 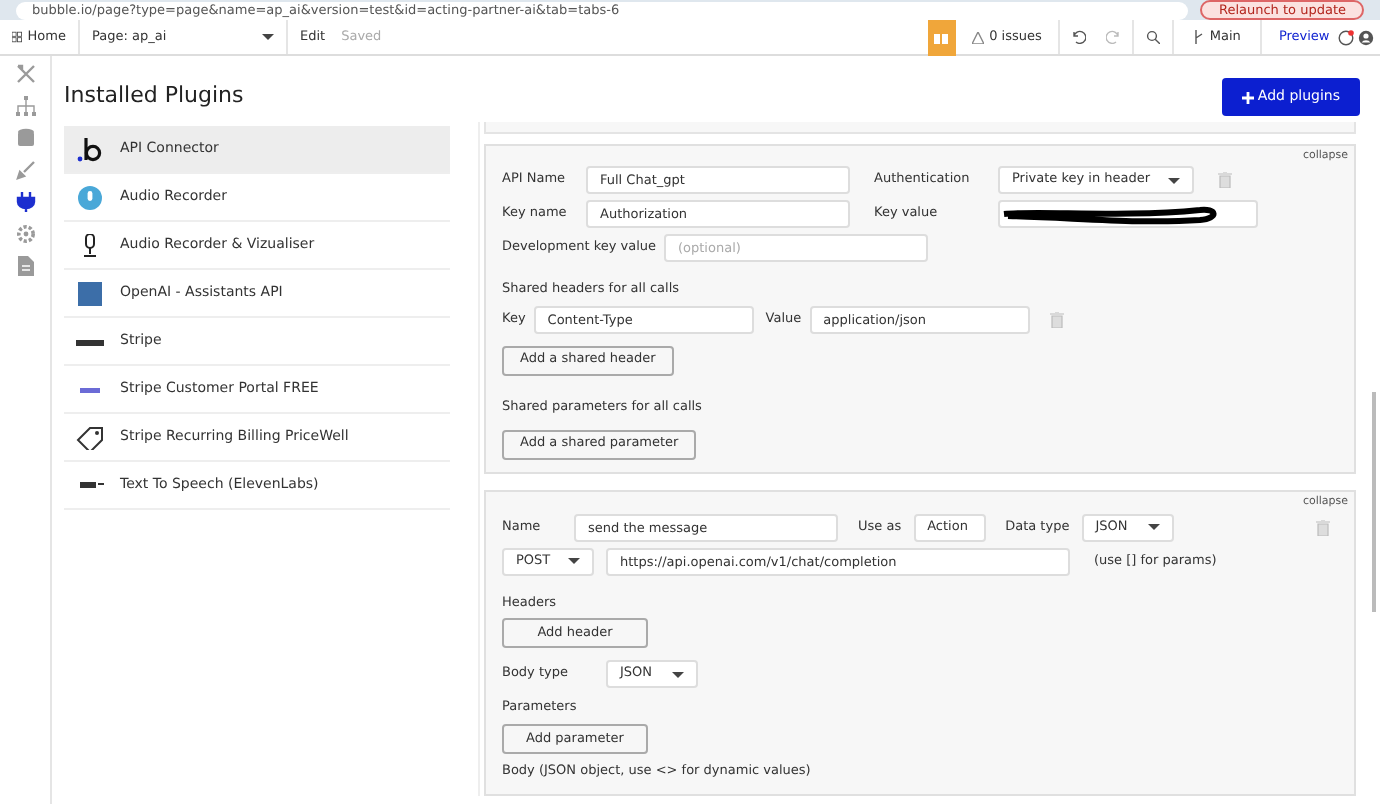 What do you see at coordinates (1198, 37) in the screenshot?
I see `branch-icon` at bounding box center [1198, 37].